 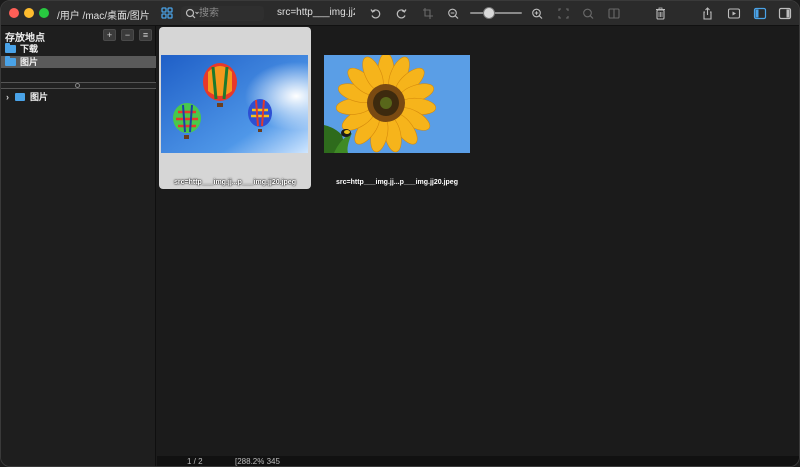 I want to click on search-icon, so click(x=192, y=13).